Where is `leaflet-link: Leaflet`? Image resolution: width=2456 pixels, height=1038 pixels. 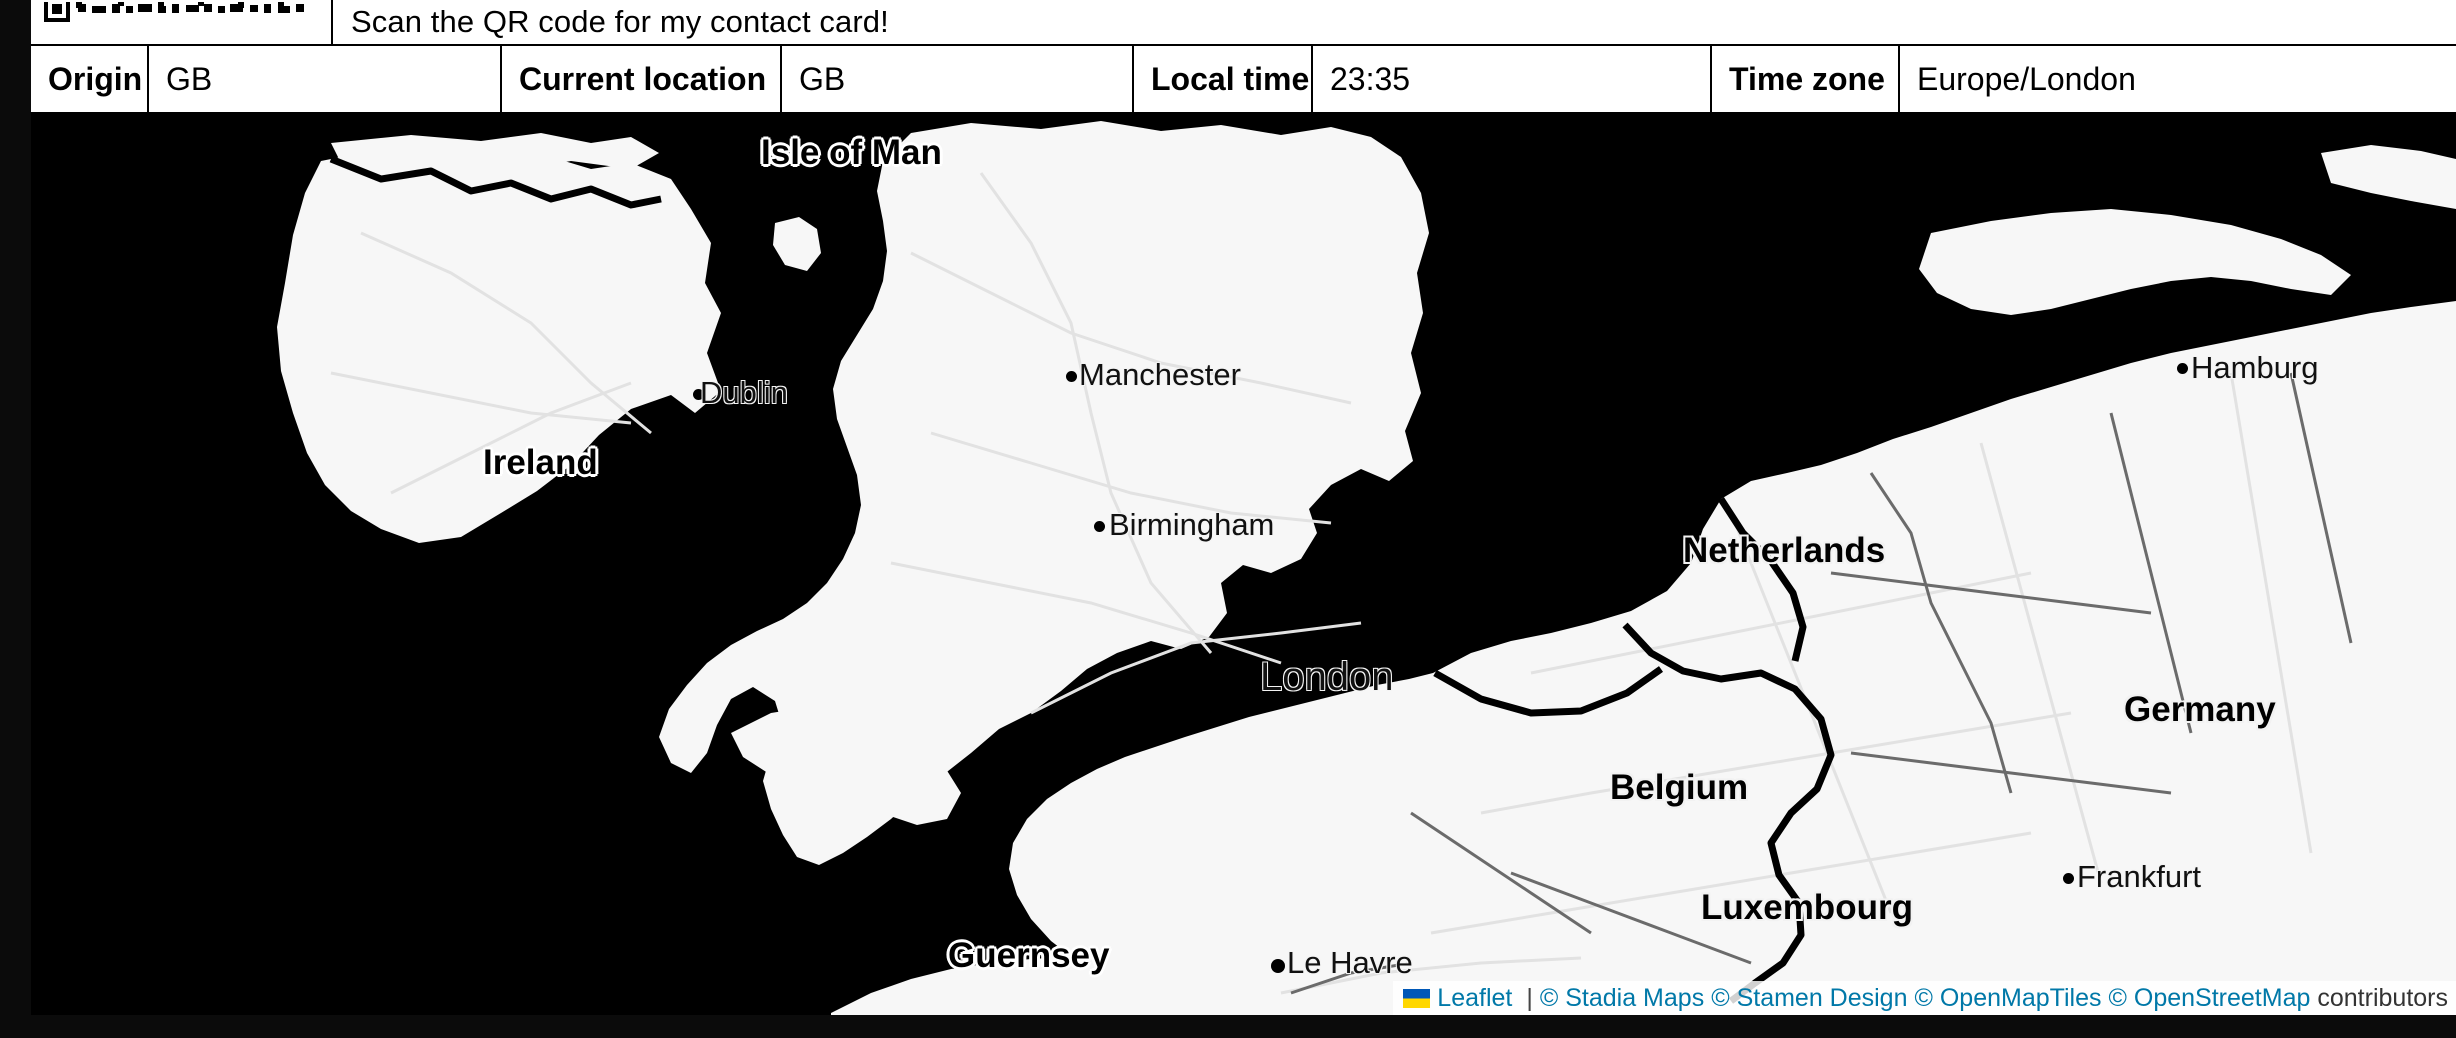 leaflet-link: Leaflet is located at coordinates (1474, 998).